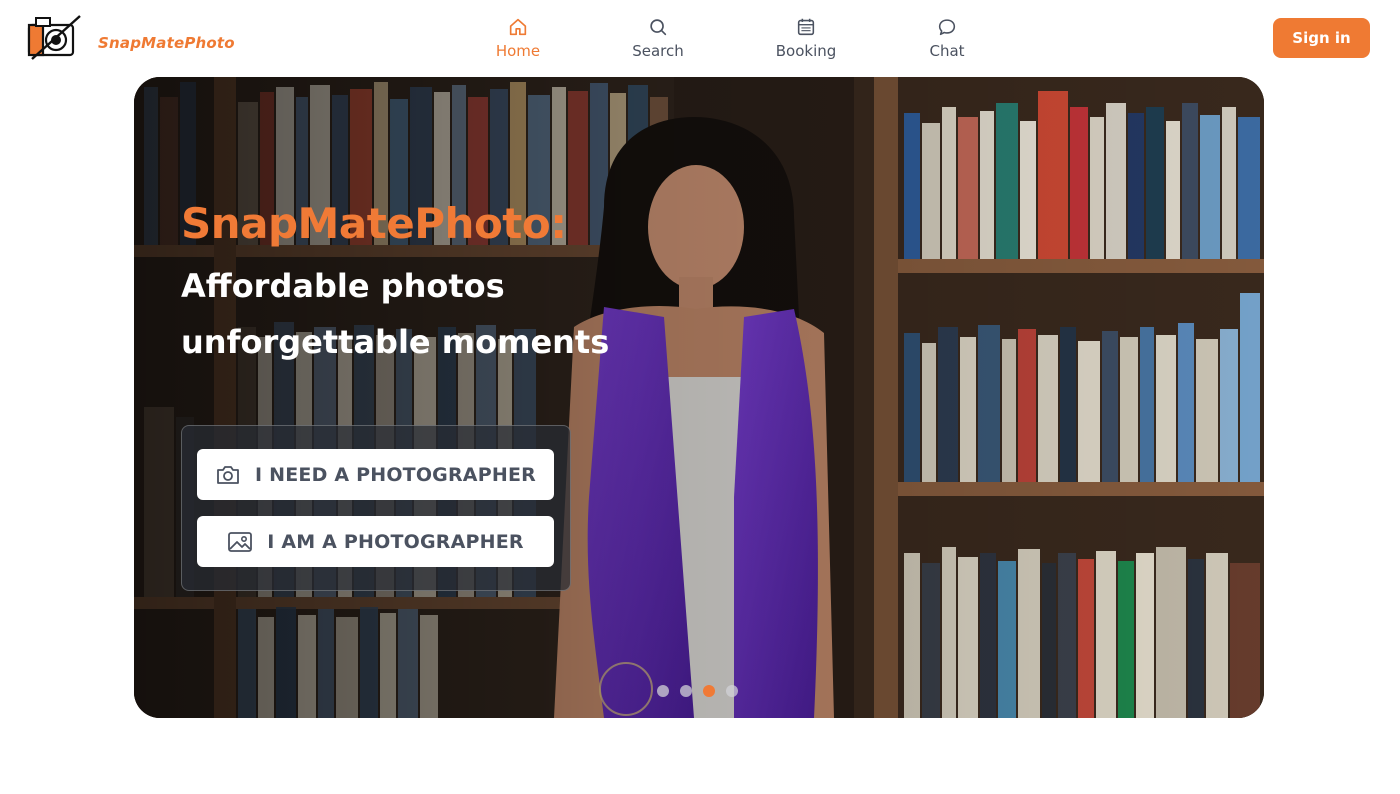 The height and width of the screenshot is (794, 1400). Describe the element at coordinates (658, 37) in the screenshot. I see `nav-search: Search` at that location.